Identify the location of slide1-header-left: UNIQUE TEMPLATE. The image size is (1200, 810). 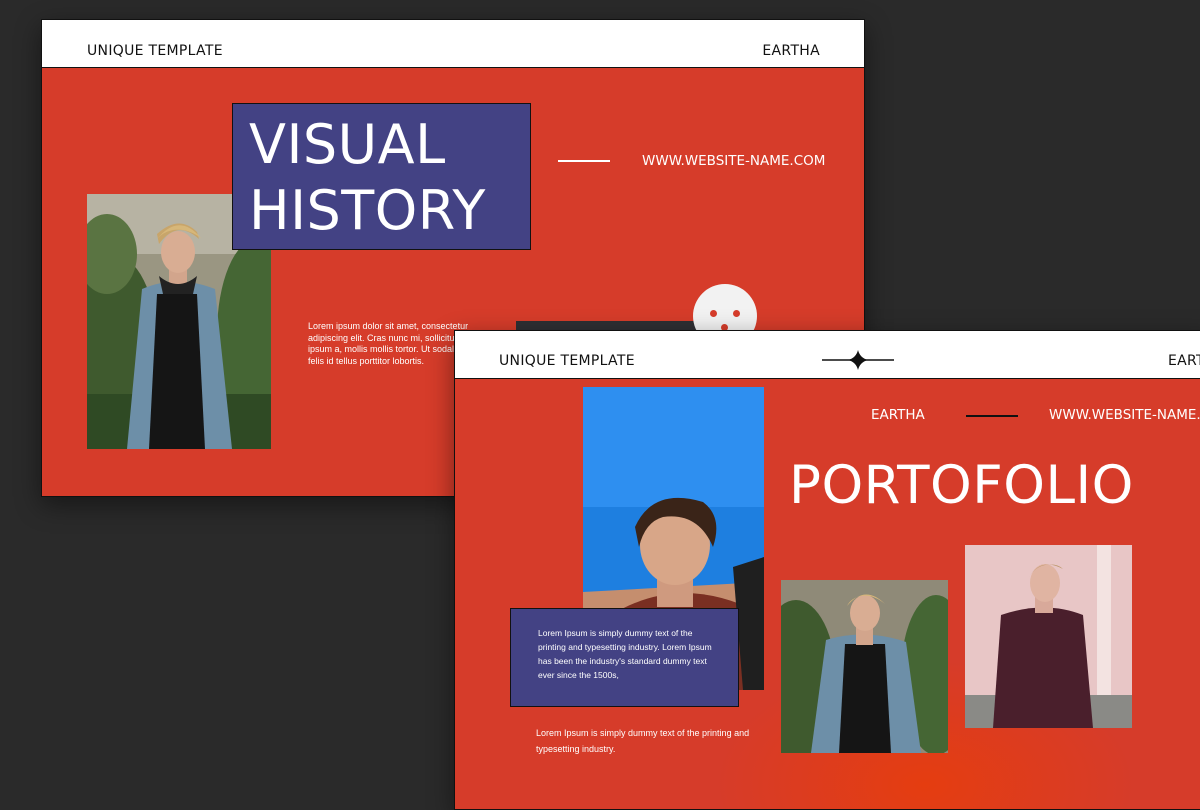
(155, 51).